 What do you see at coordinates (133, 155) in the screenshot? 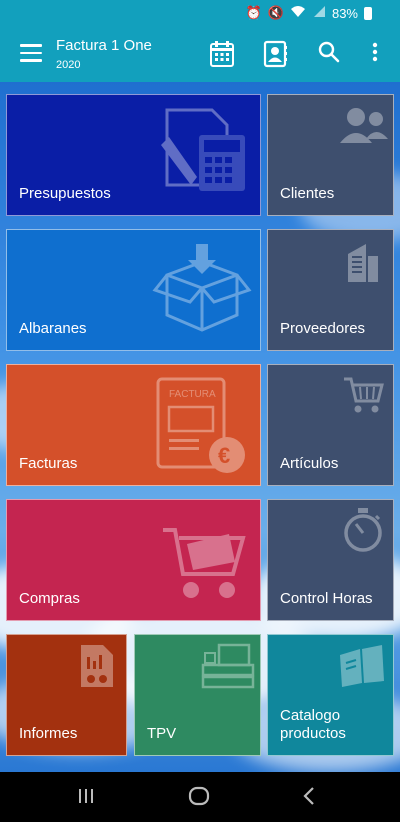
I see `tile-presupuestos: Presupuestos` at bounding box center [133, 155].